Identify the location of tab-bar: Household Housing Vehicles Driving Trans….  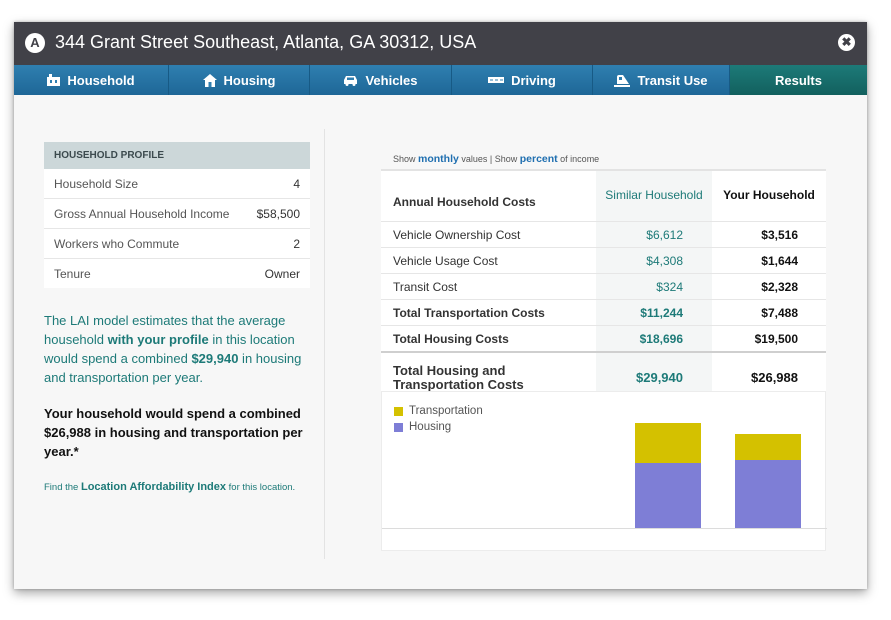
(440, 80).